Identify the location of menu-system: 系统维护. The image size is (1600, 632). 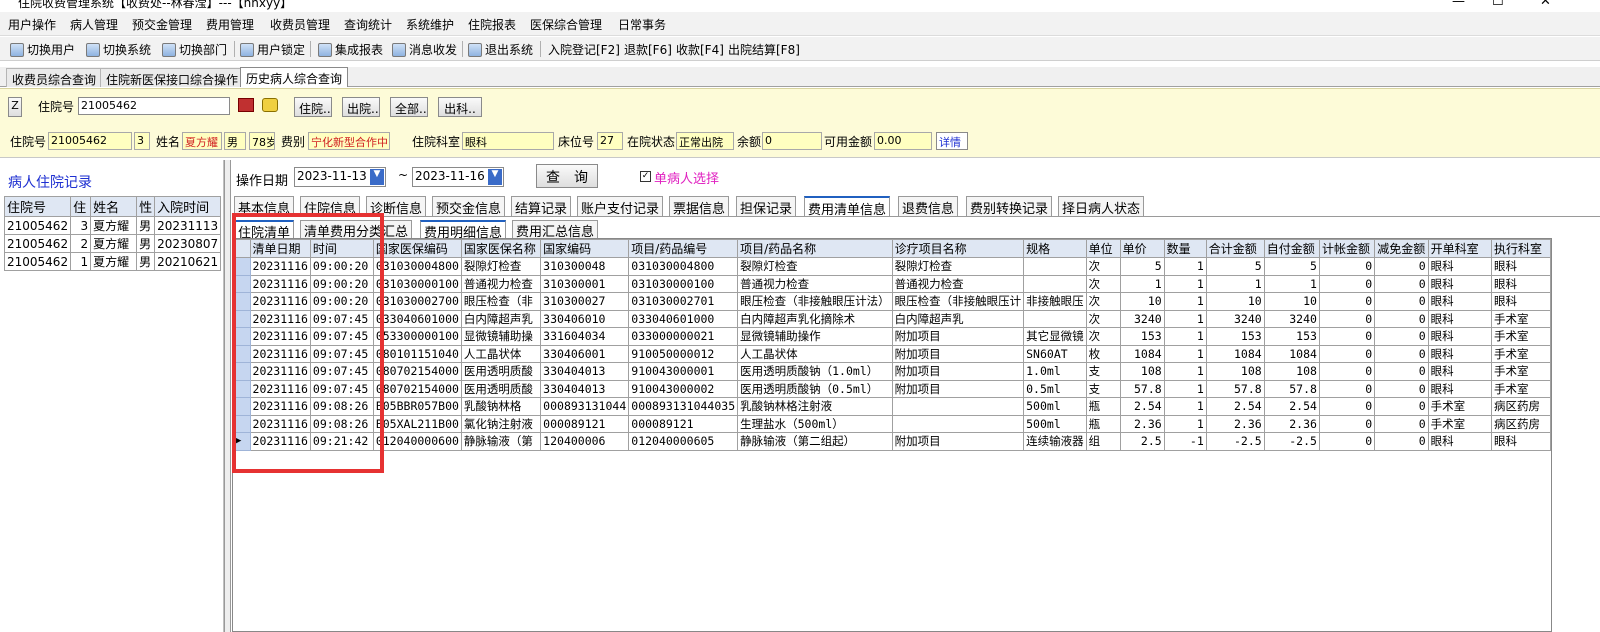
(430, 24).